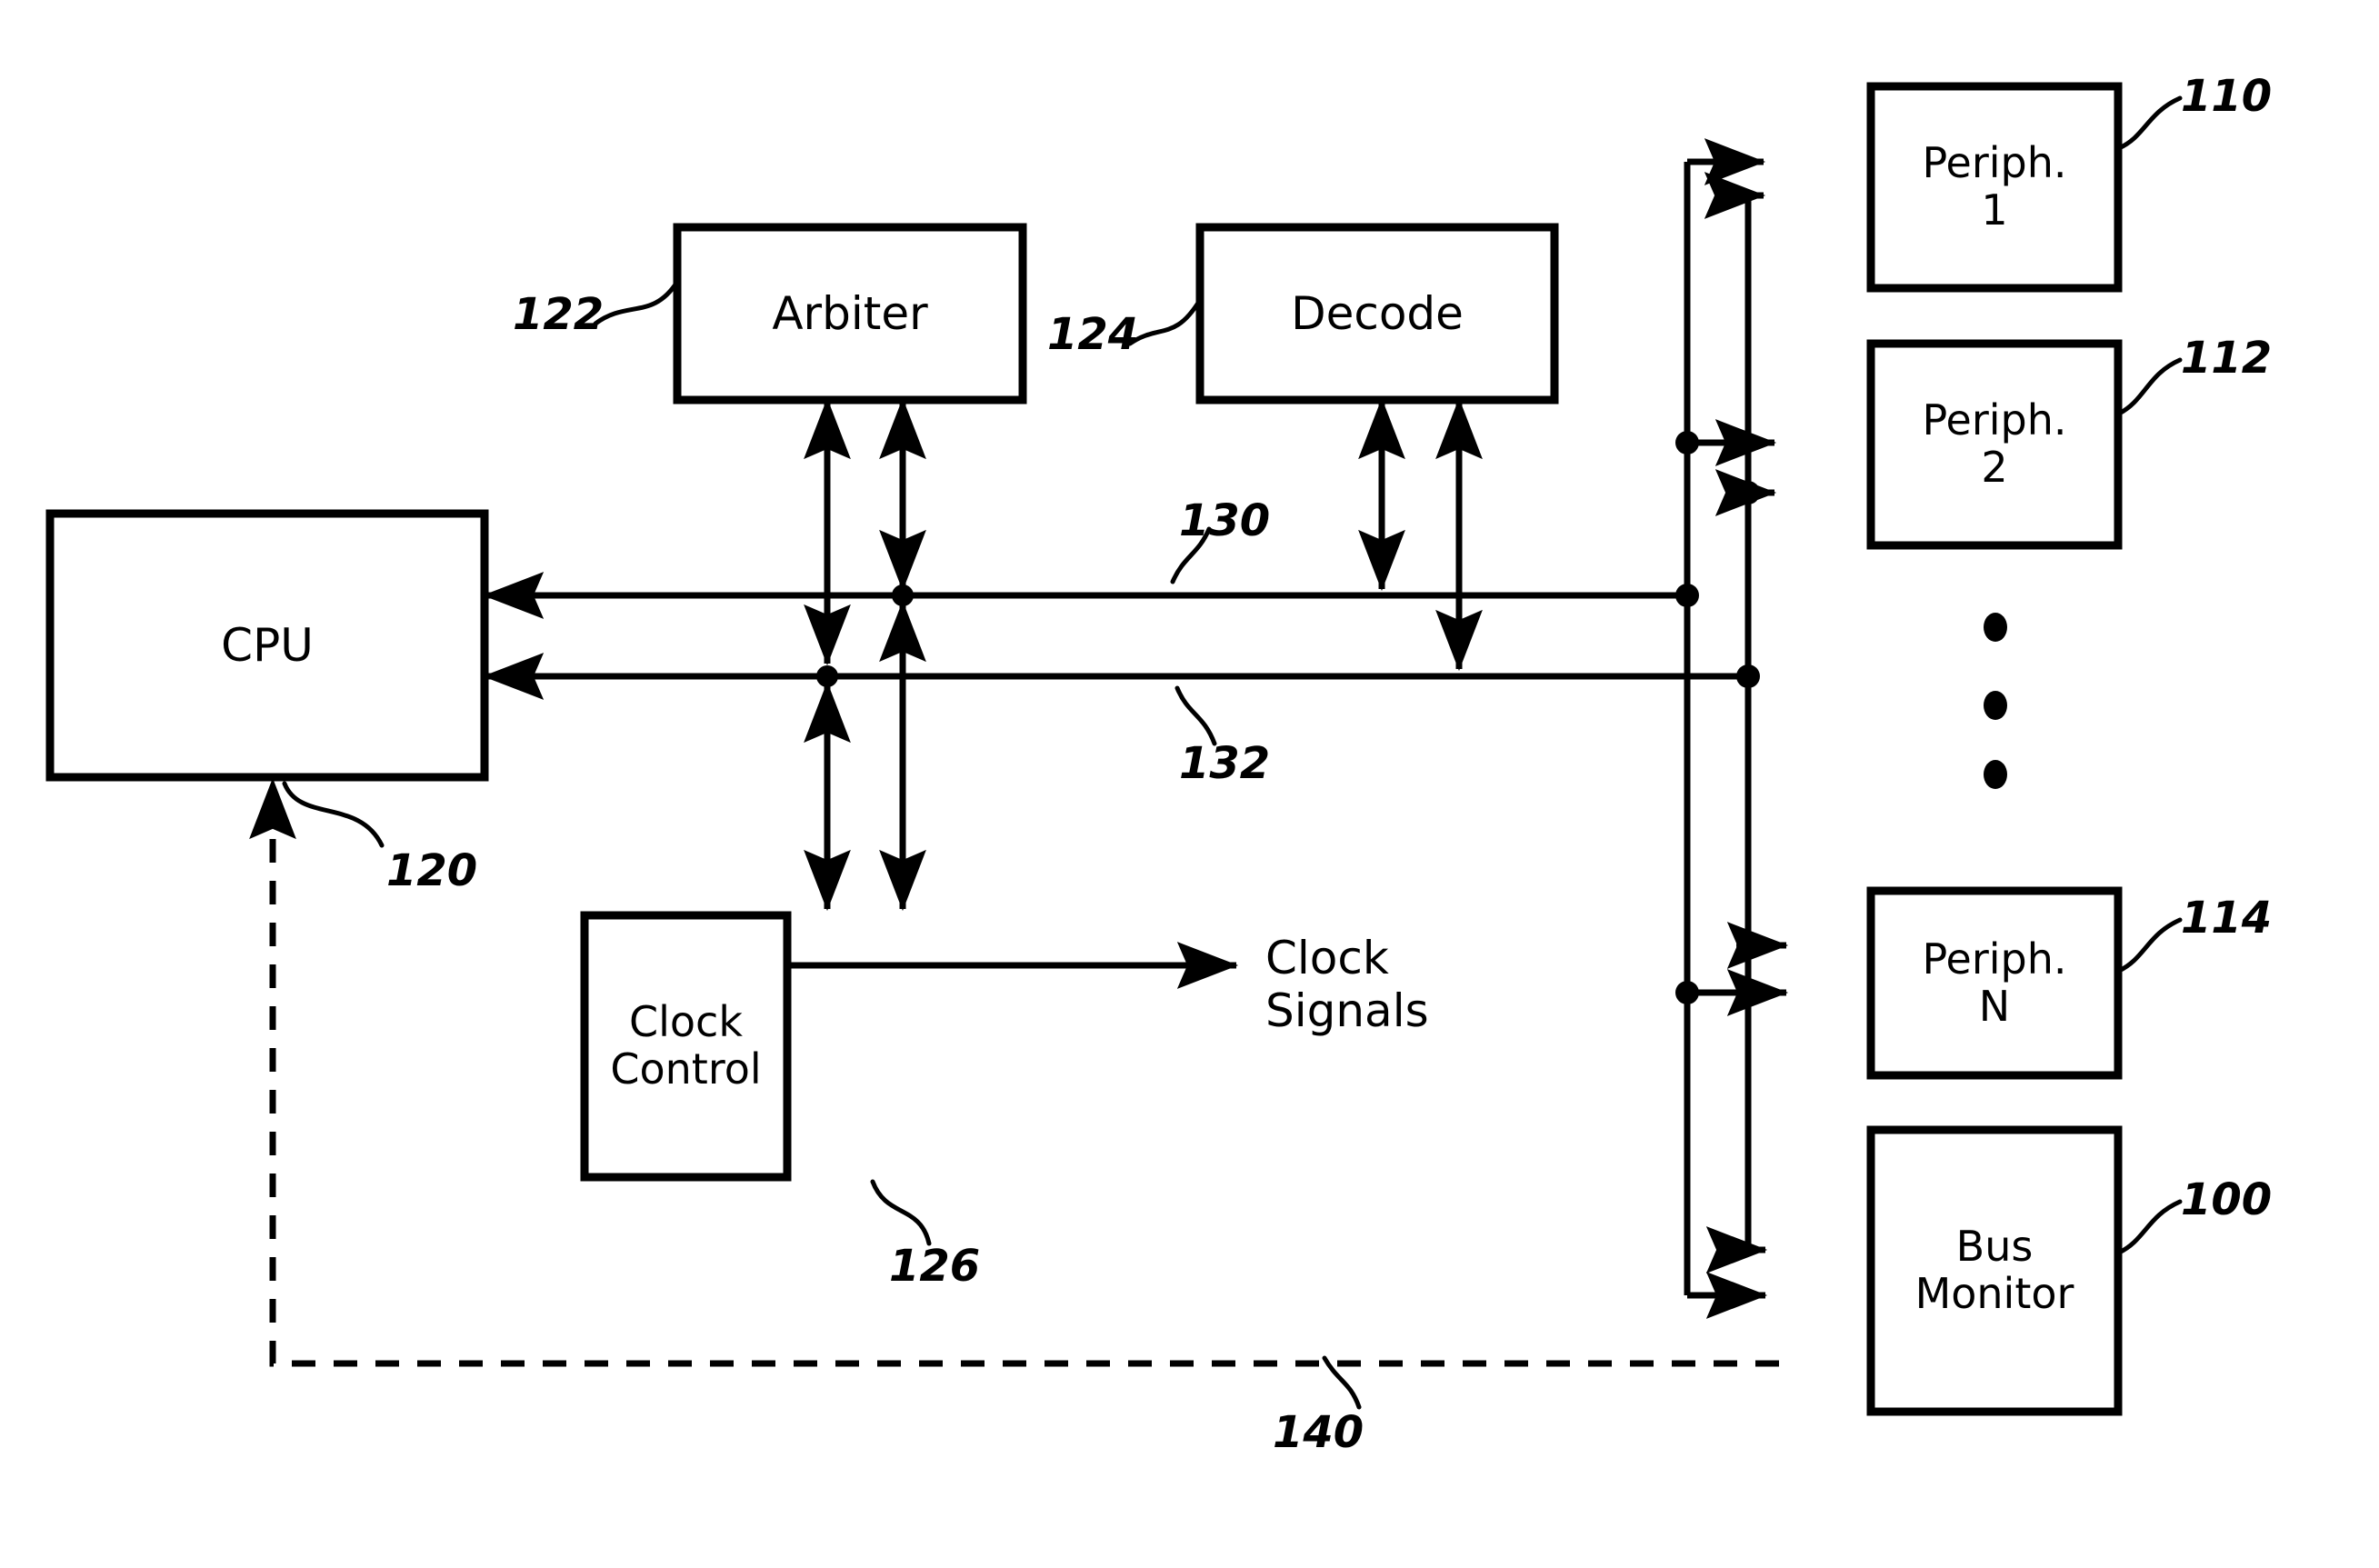 This screenshot has height=1568, width=2379. Describe the element at coordinates (2227, 359) in the screenshot. I see `ref-112: 112` at that location.